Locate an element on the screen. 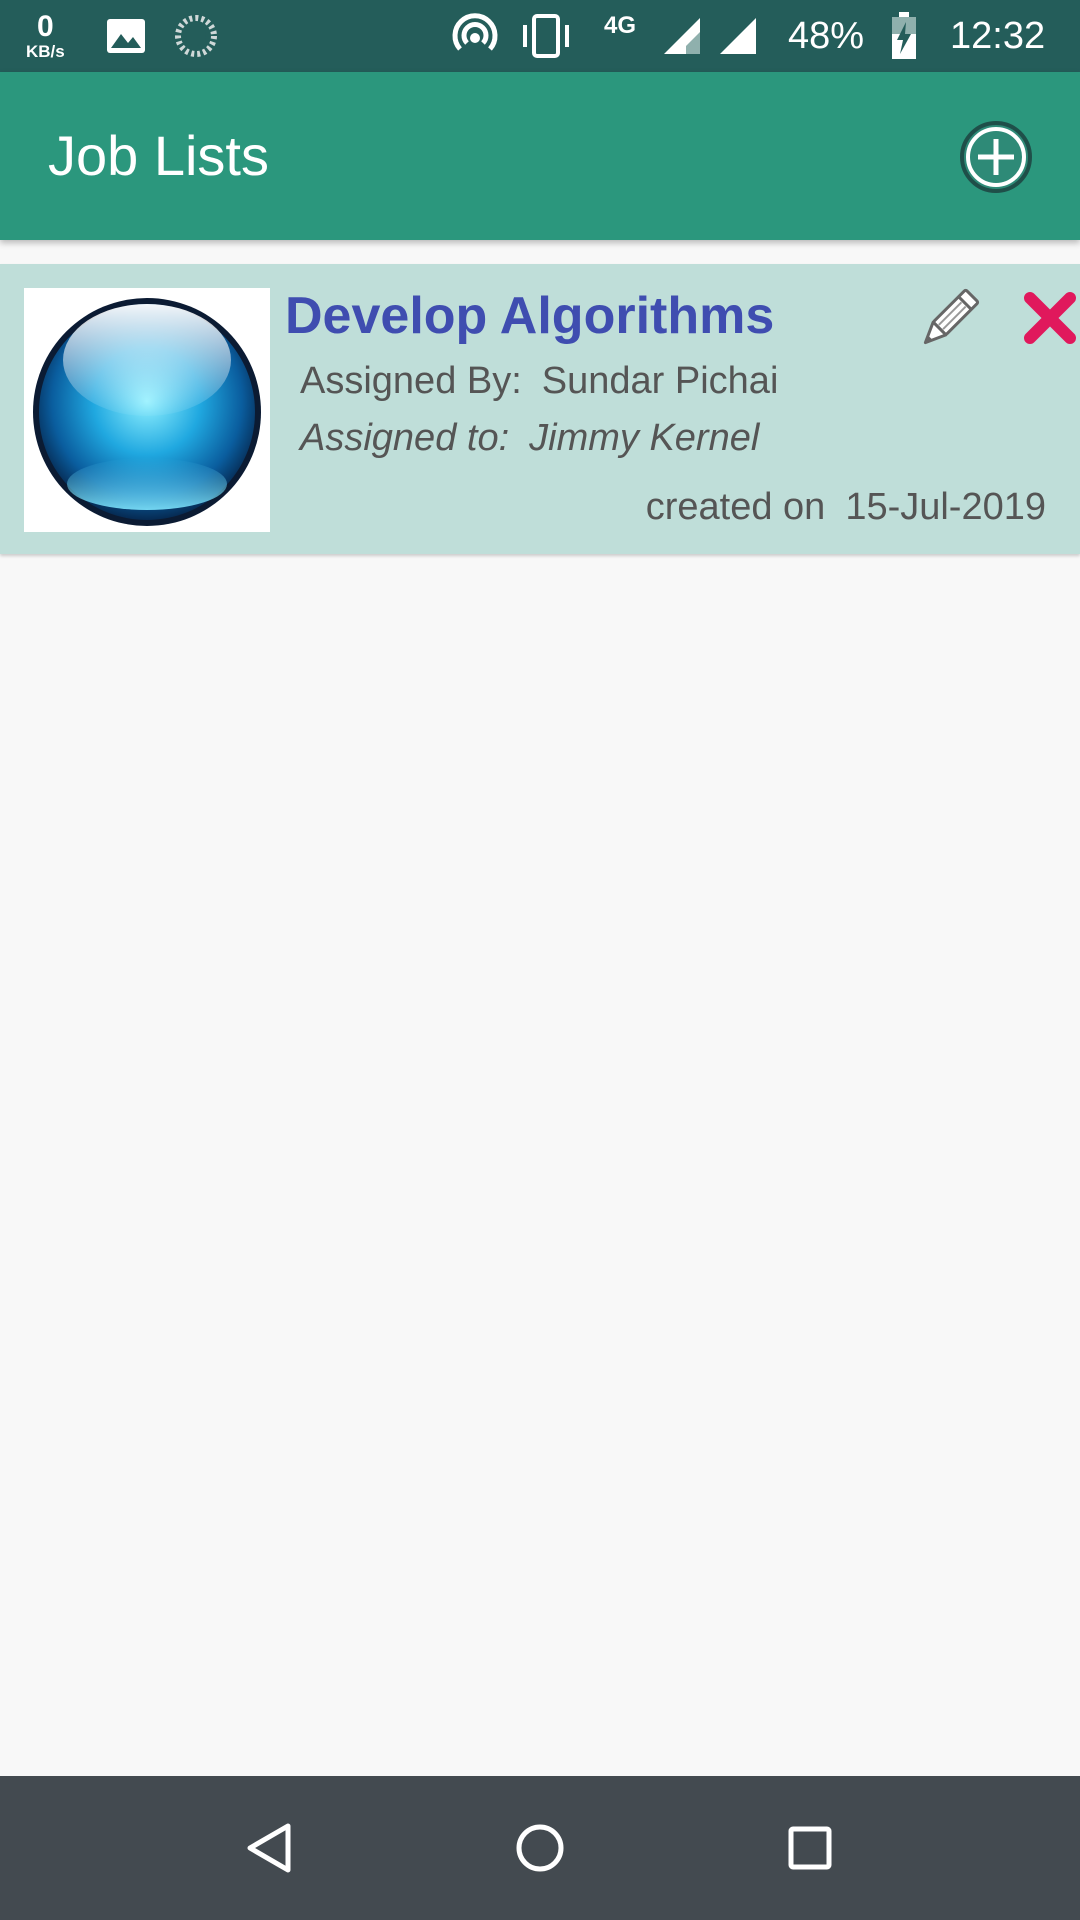 The width and height of the screenshot is (1080, 1920). back-button is located at coordinates (270, 1848).